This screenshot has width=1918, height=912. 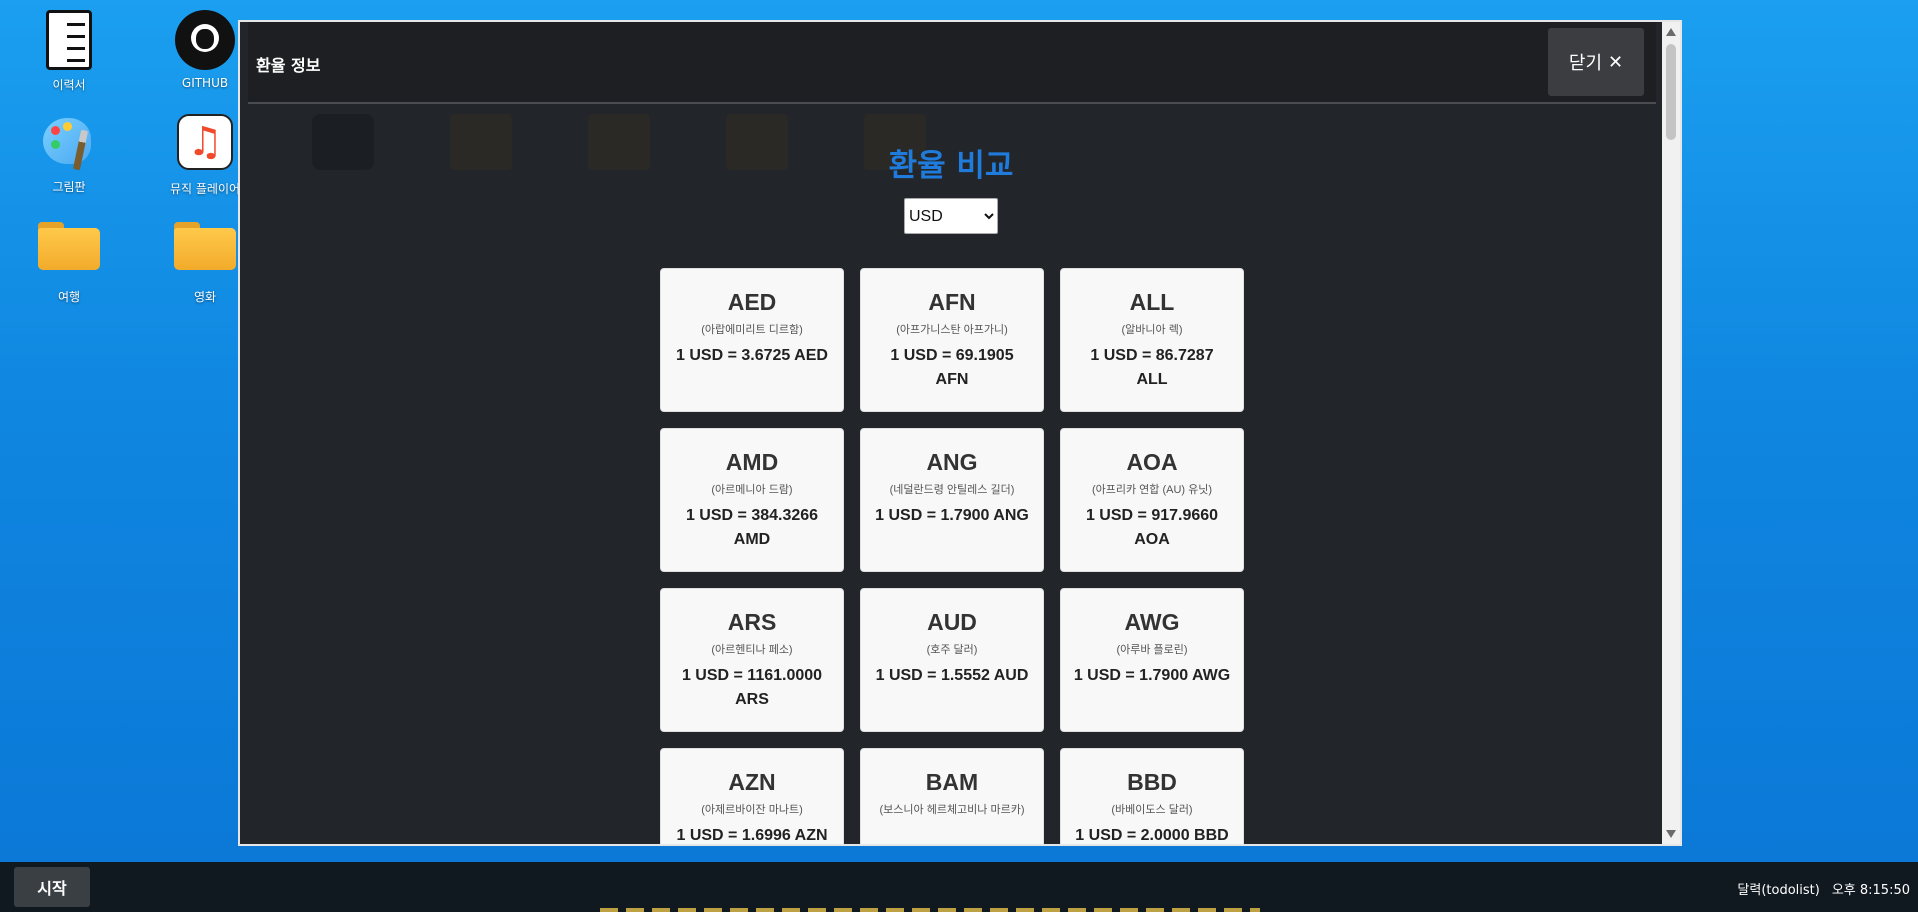 What do you see at coordinates (752, 810) in the screenshot?
I see `currency-name: (아제르바이잔 마나트)` at bounding box center [752, 810].